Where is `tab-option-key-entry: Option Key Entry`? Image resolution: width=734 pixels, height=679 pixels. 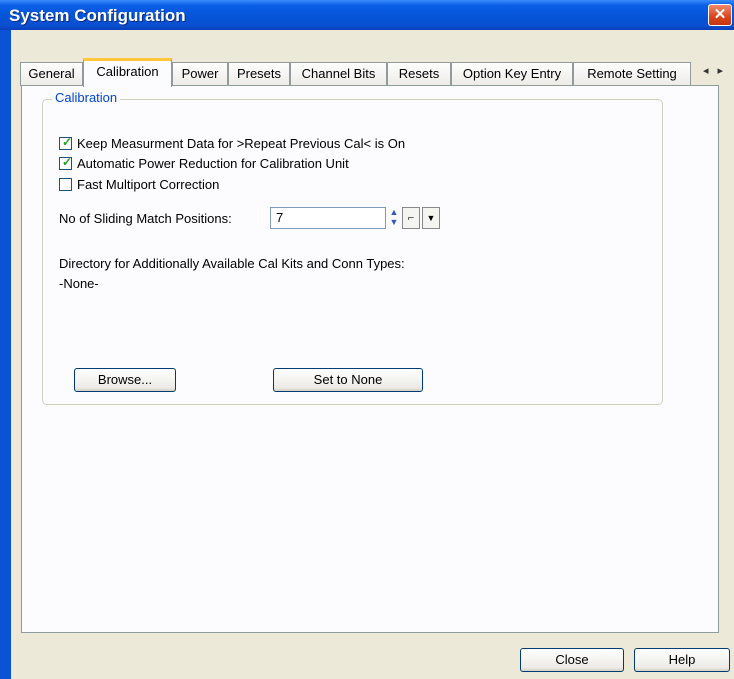 tab-option-key-entry: Option Key Entry is located at coordinates (512, 74).